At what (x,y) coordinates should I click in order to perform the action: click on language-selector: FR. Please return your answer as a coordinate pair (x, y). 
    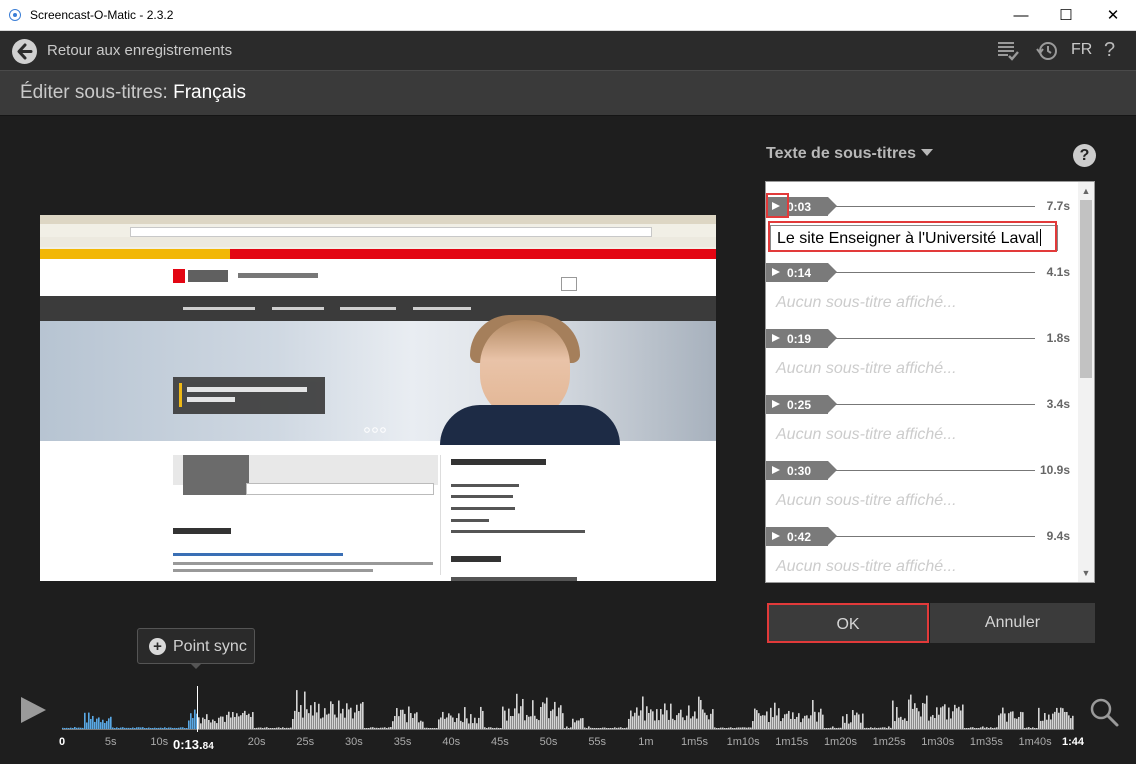
    Looking at the image, I should click on (1081, 50).